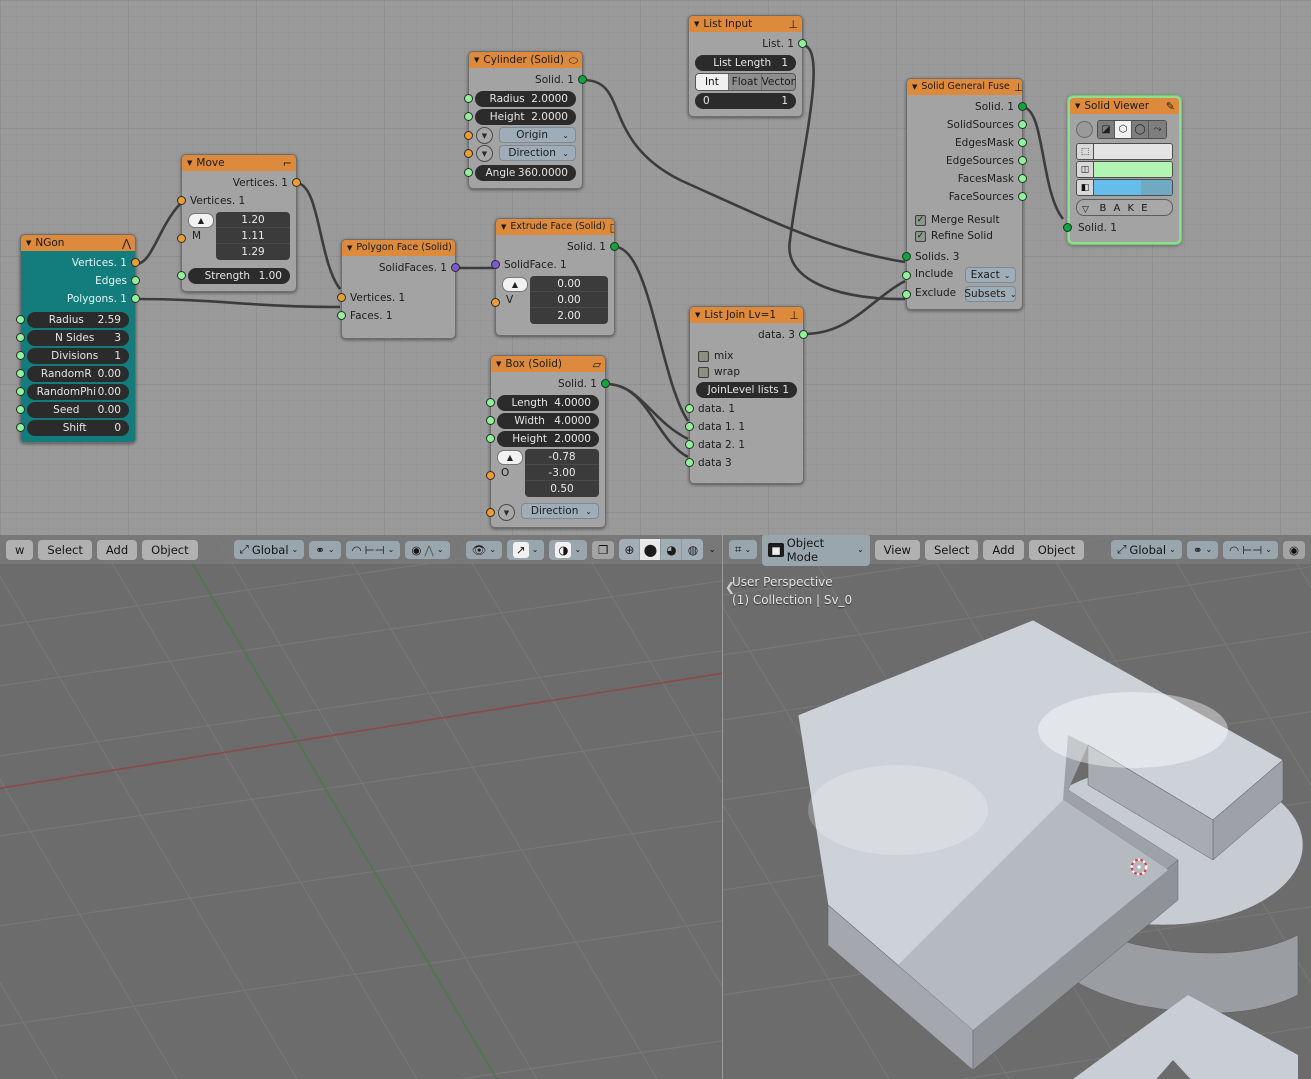  What do you see at coordinates (1123, 129) in the screenshot?
I see `shade-poly-icon: ⬡` at bounding box center [1123, 129].